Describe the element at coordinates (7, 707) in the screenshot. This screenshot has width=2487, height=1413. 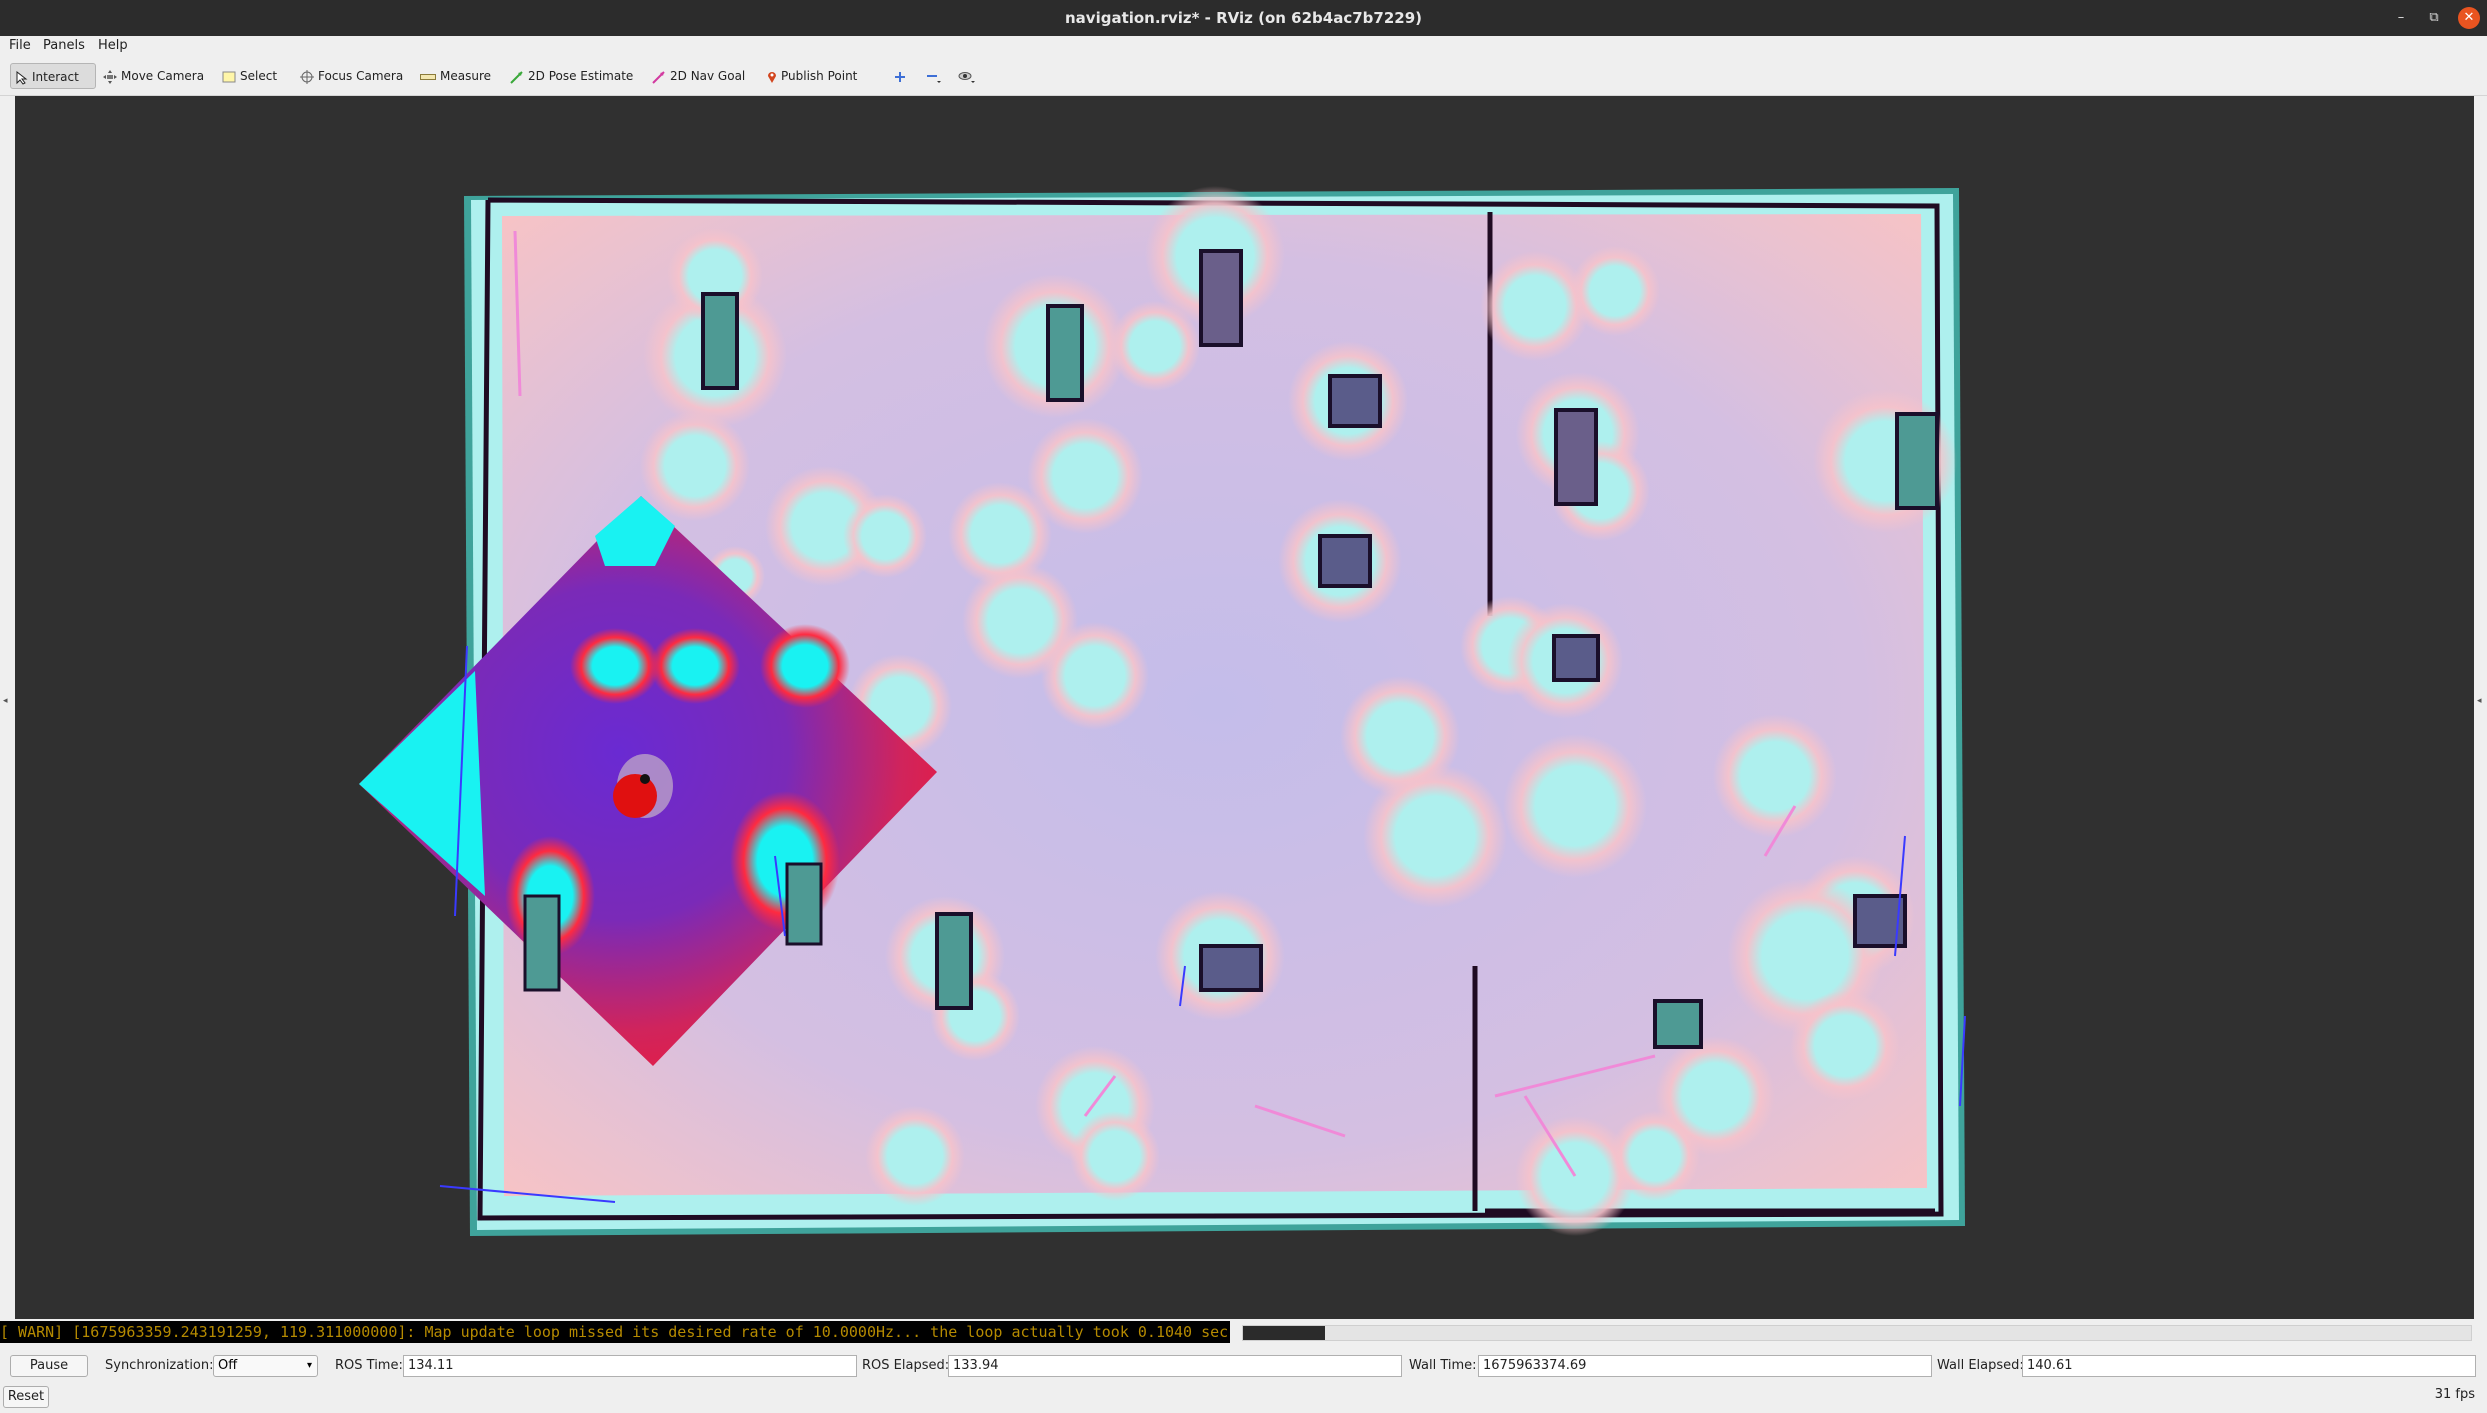
I see `left-dock-handle: ◂` at that location.